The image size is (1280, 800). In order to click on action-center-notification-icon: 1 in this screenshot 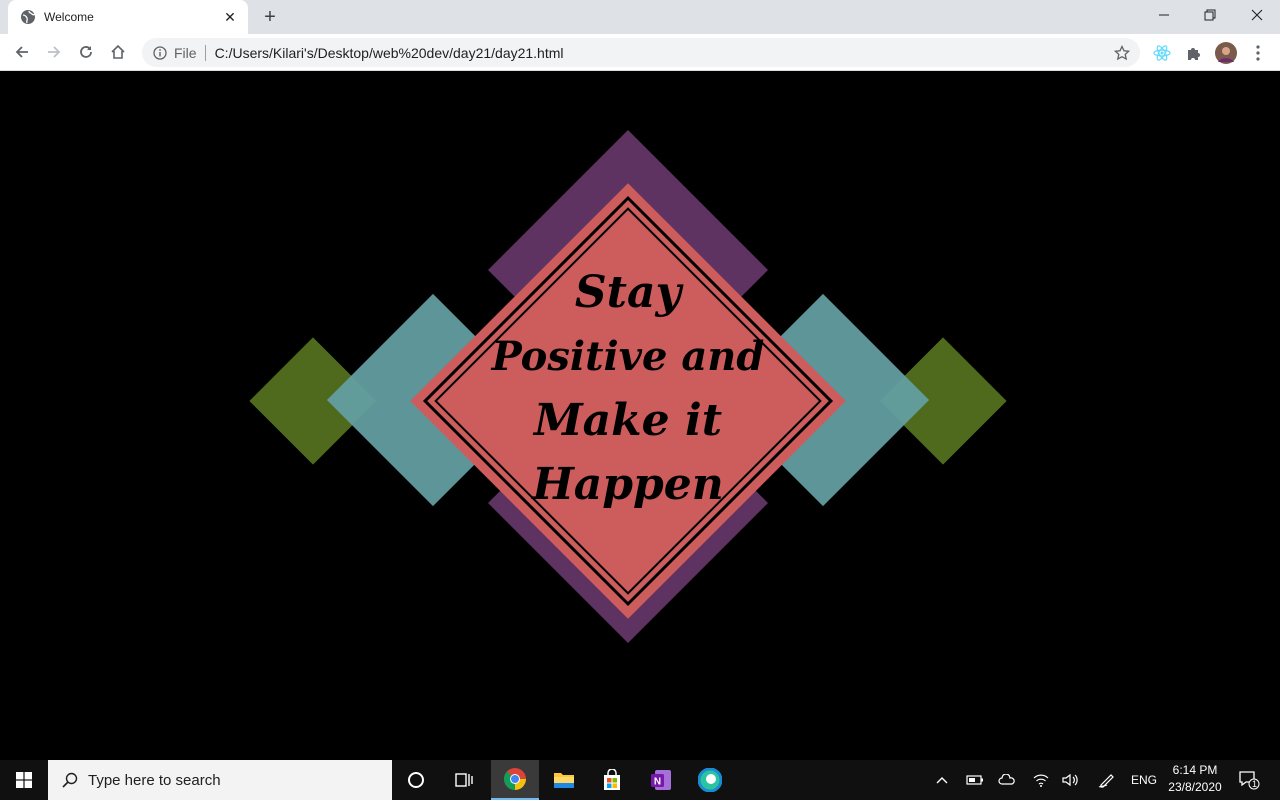, I will do `click(1249, 780)`.